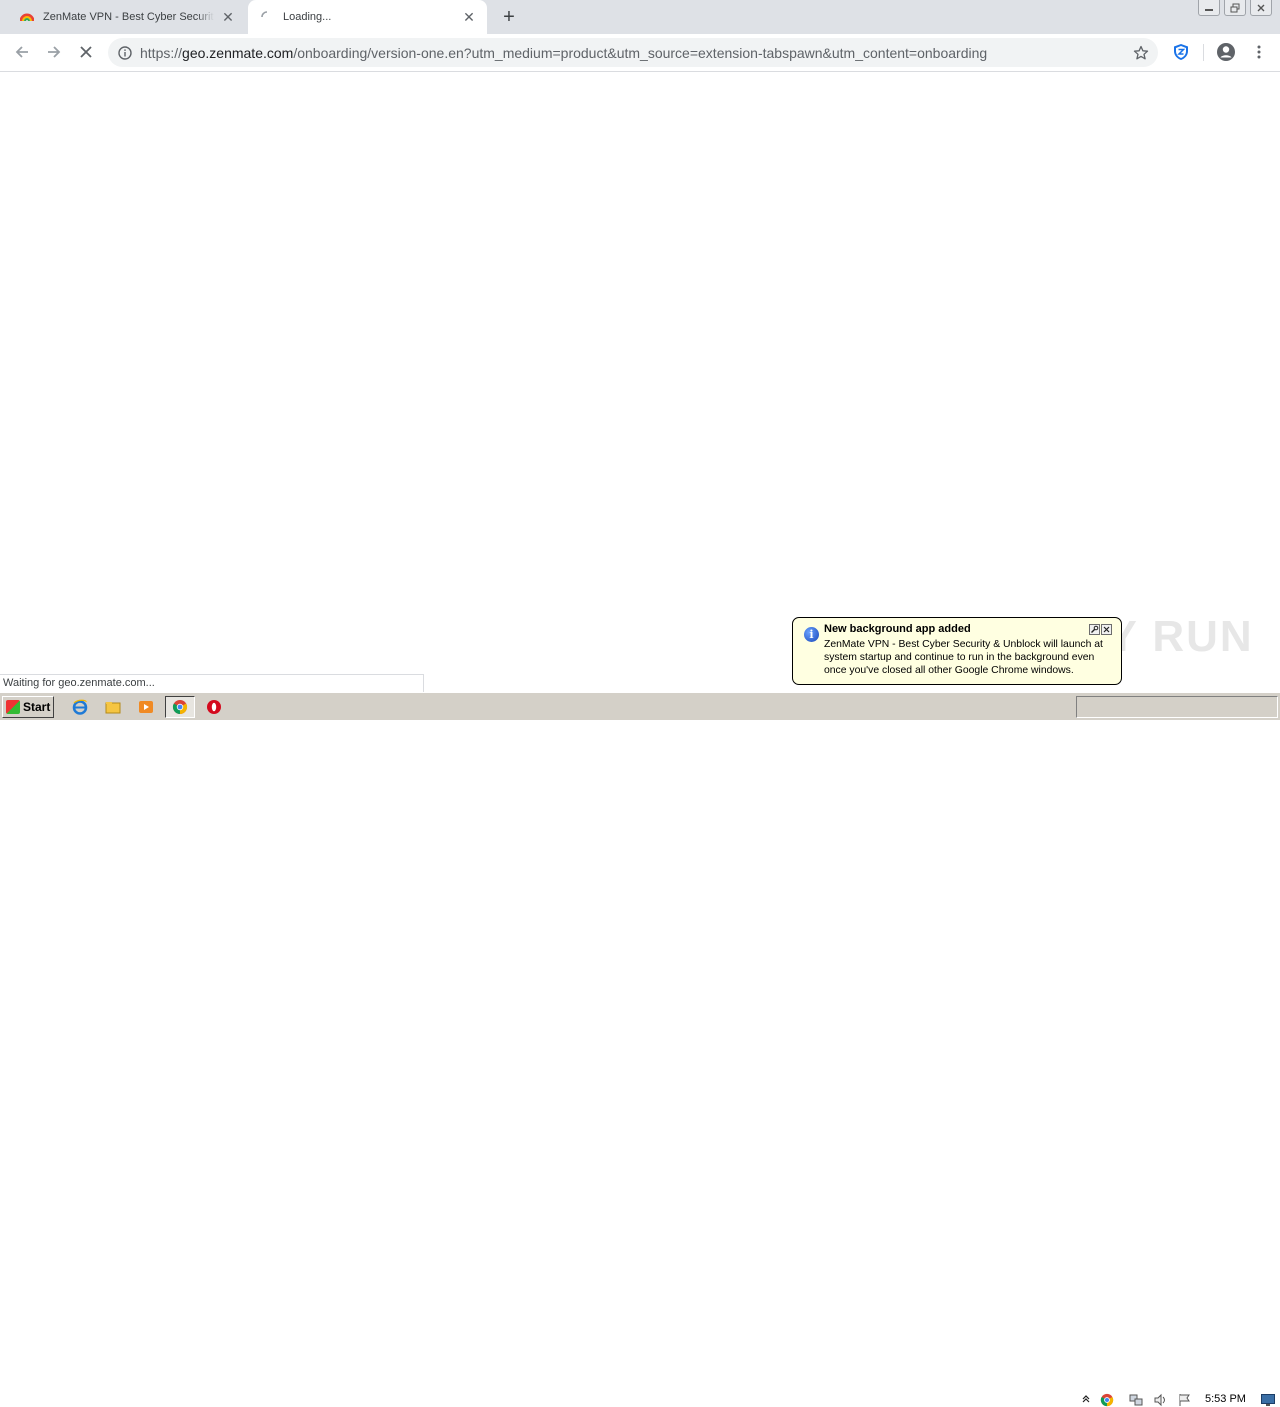 The image size is (1280, 1407). Describe the element at coordinates (238, 52) in the screenshot. I see `url-host: geo.zenmate.com` at that location.